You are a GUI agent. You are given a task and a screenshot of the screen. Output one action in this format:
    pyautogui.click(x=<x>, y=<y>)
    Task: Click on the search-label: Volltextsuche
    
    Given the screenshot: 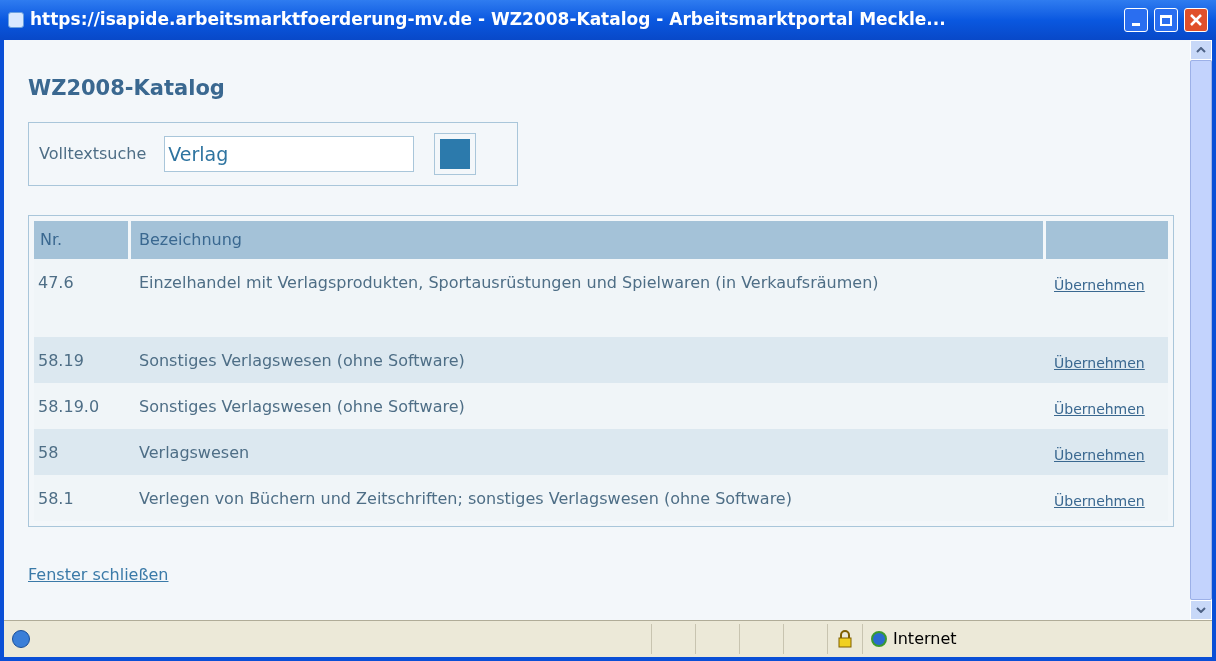 What is the action you would take?
    pyautogui.click(x=93, y=154)
    